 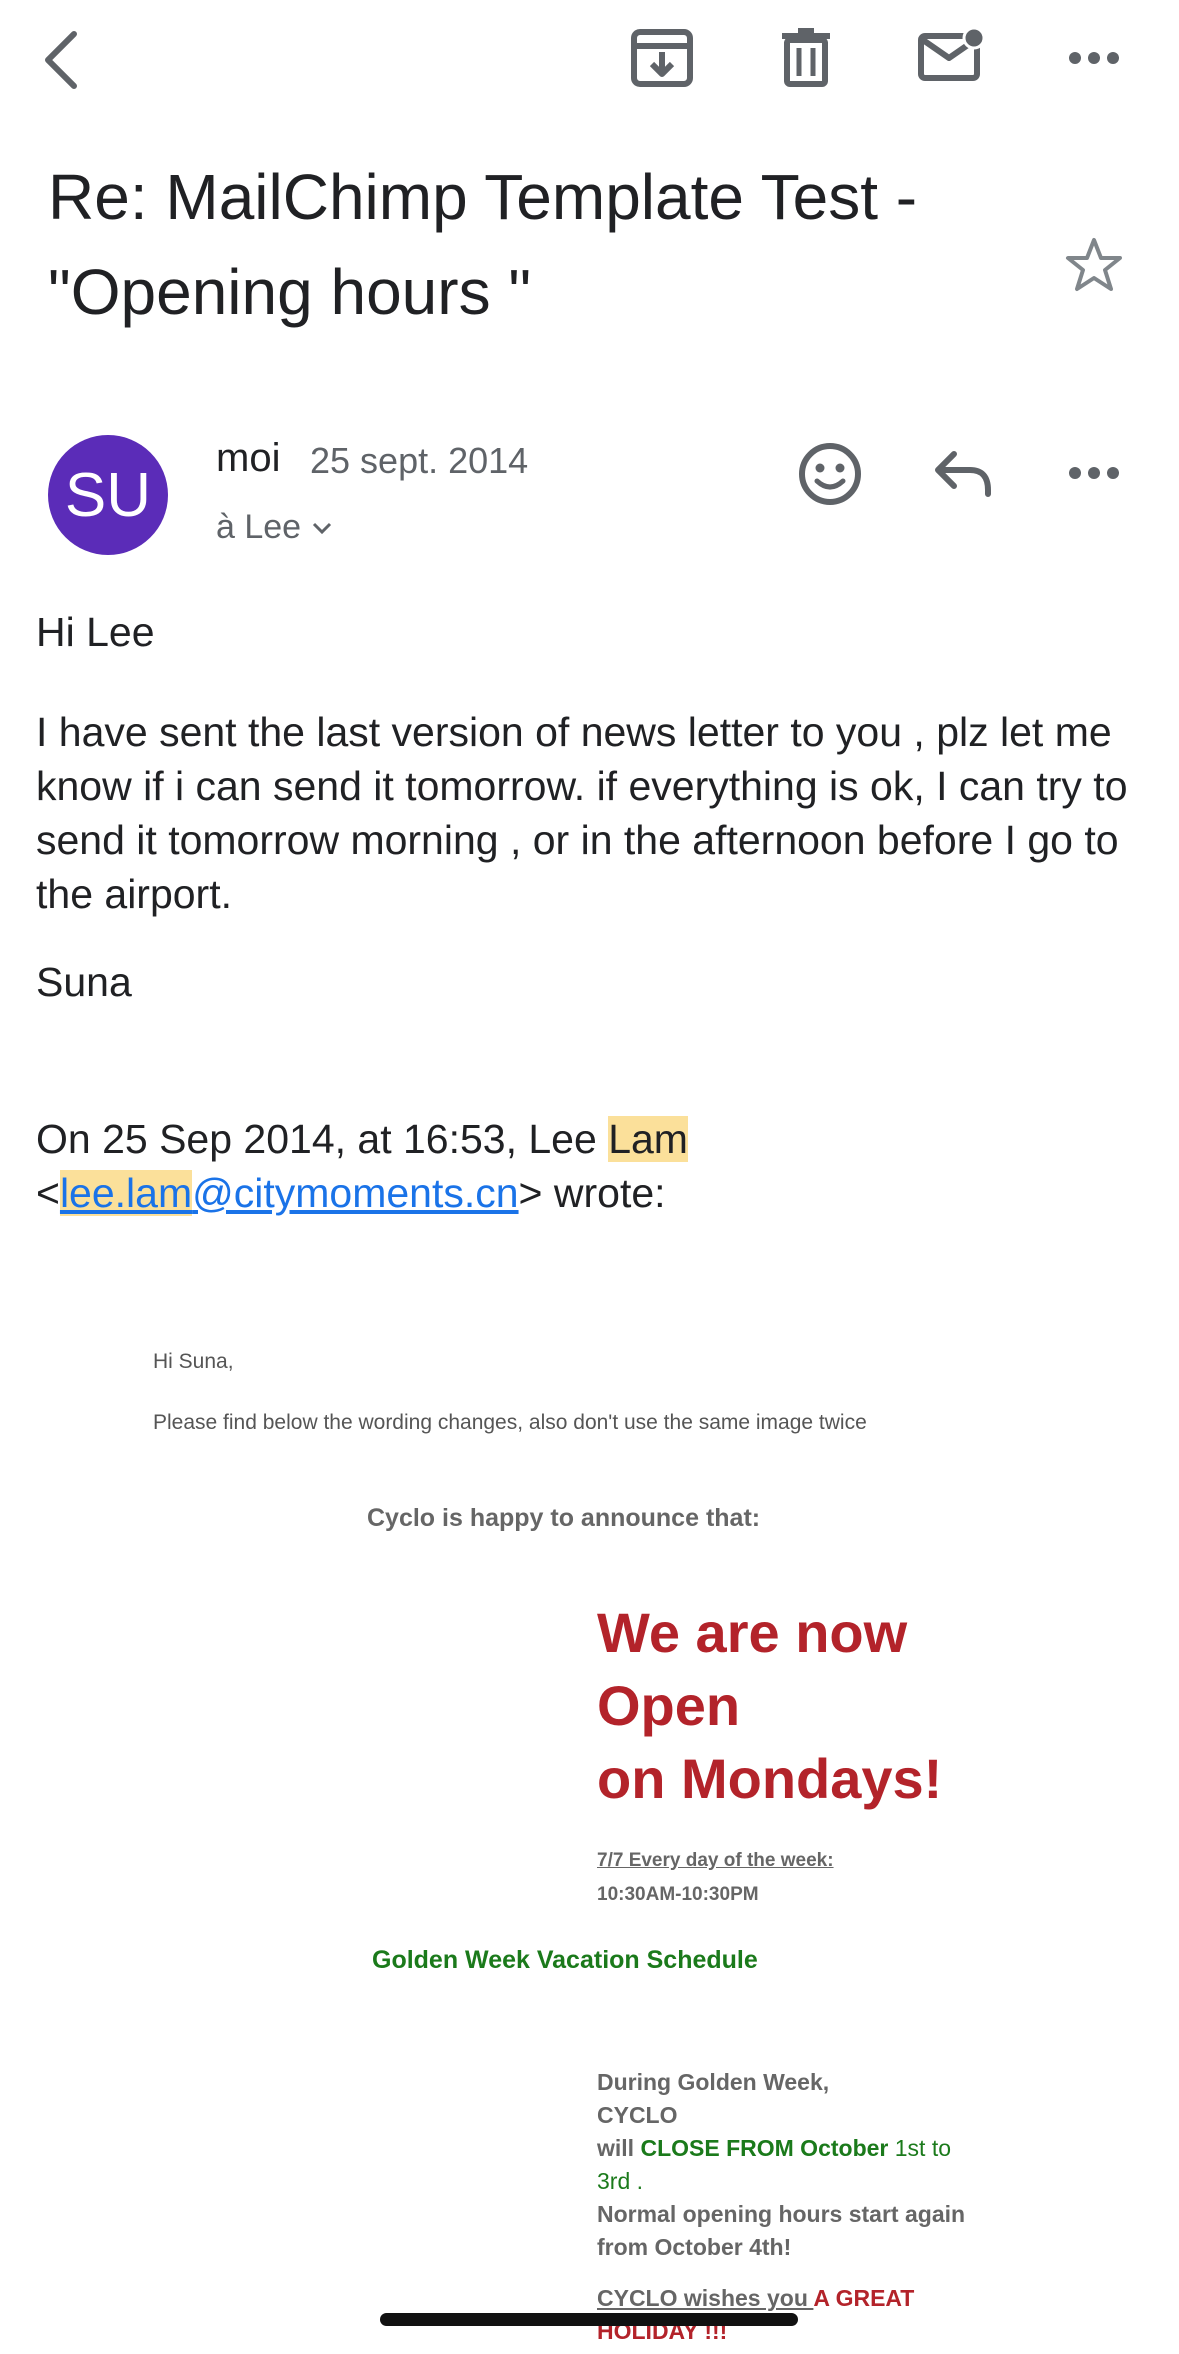 I want to click on gw-text: 3rd, so click(x=614, y=2181).